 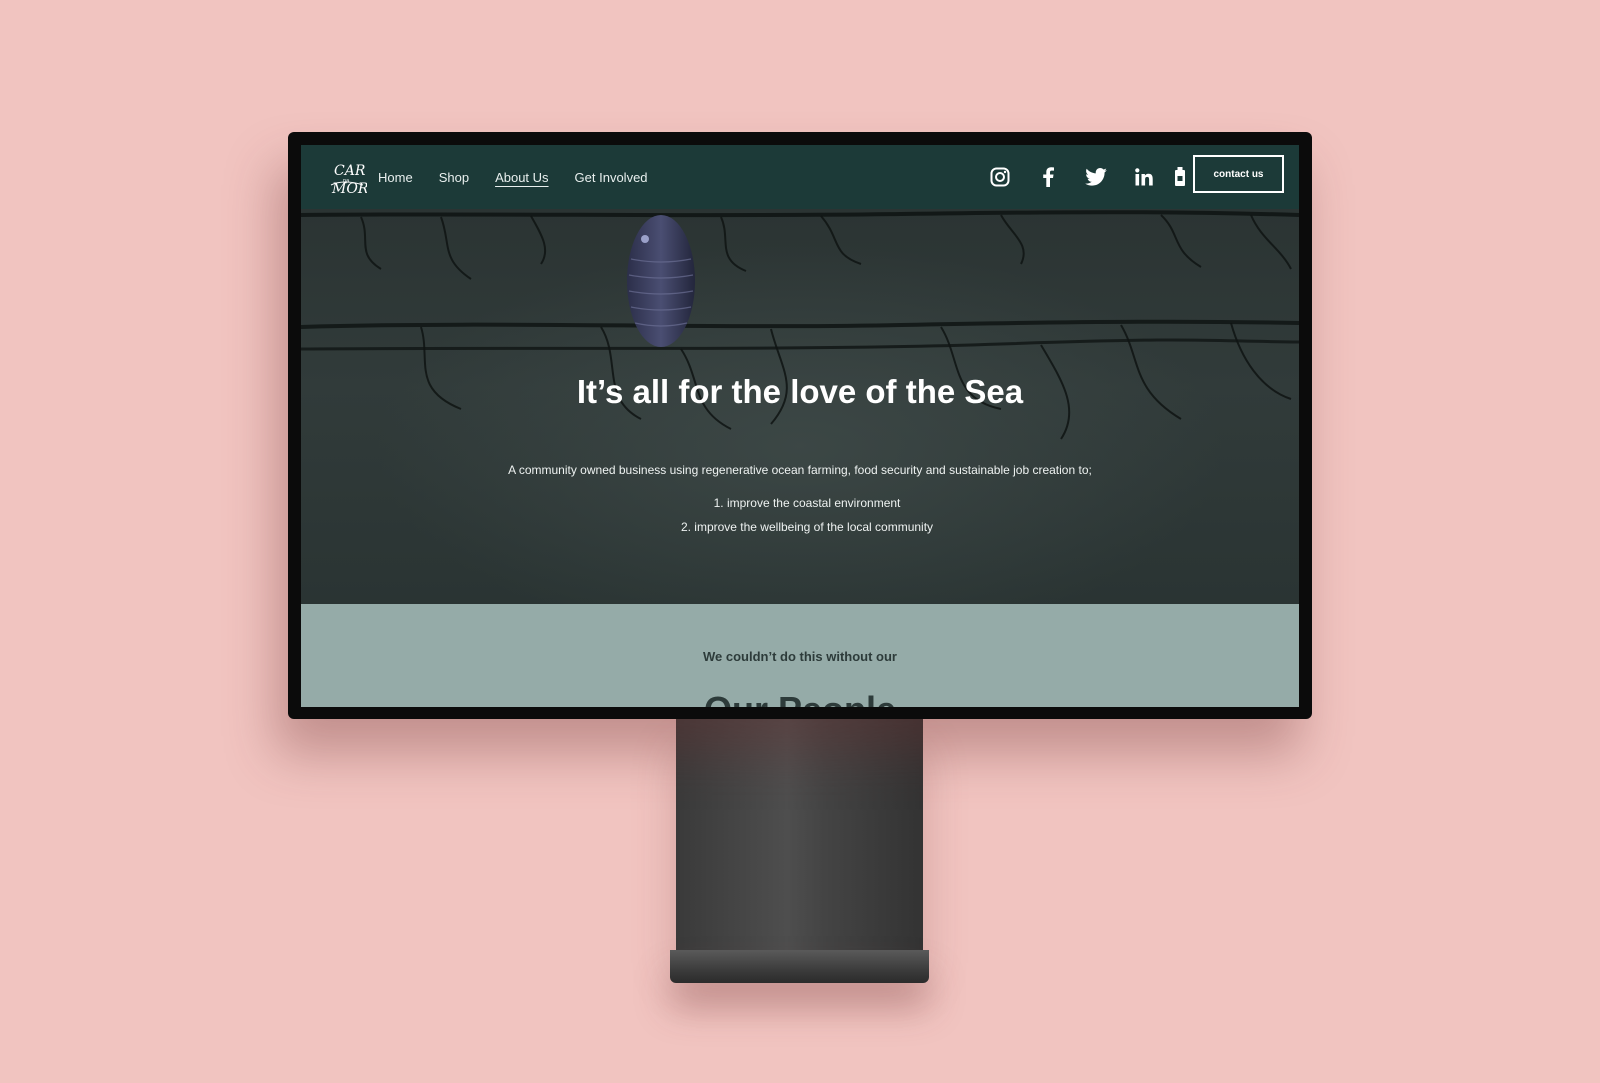 I want to click on nav-get-involved-link: Get Involved, so click(x=611, y=177).